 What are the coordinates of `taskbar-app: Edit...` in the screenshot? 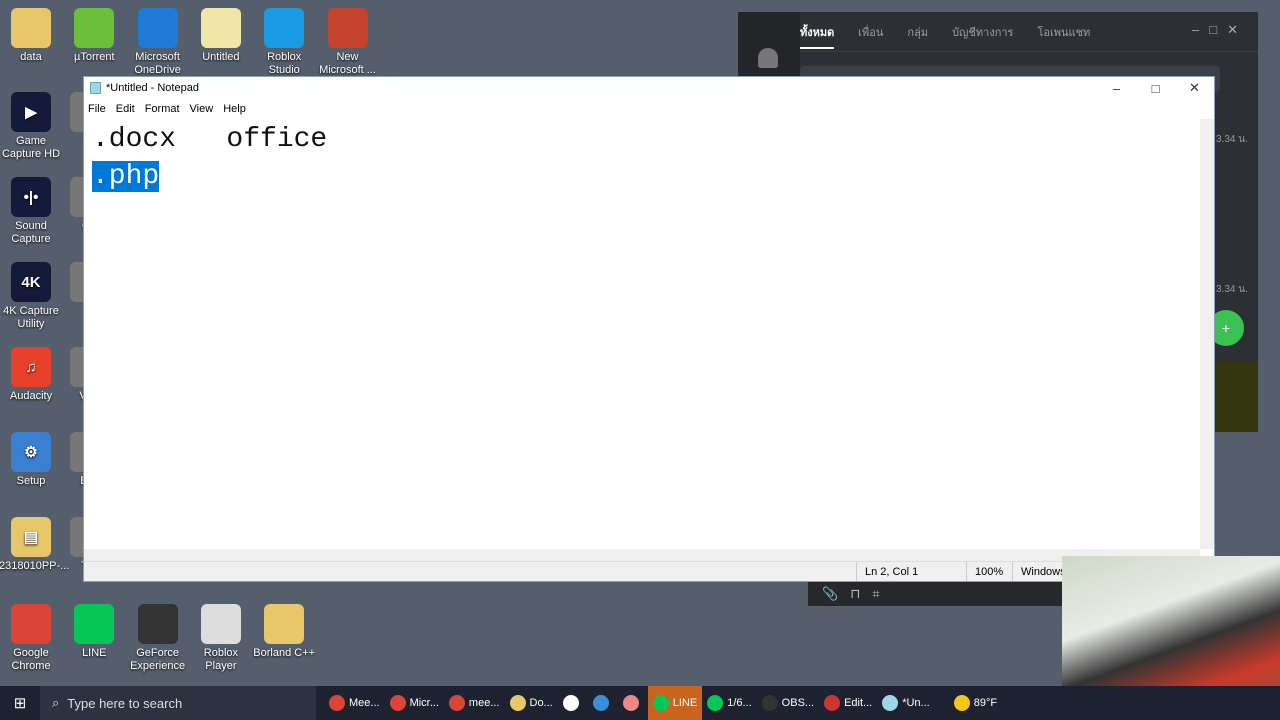 It's located at (848, 703).